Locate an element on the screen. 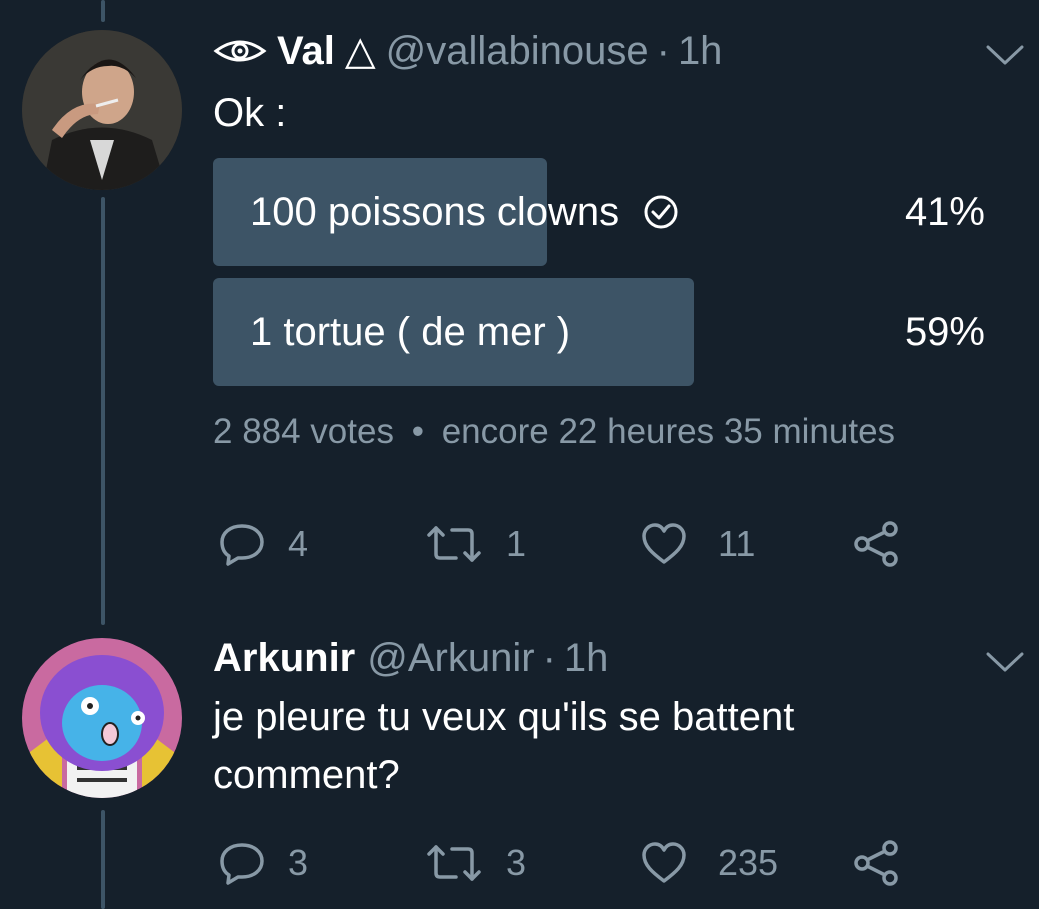  reply-count: 4 is located at coordinates (298, 543).